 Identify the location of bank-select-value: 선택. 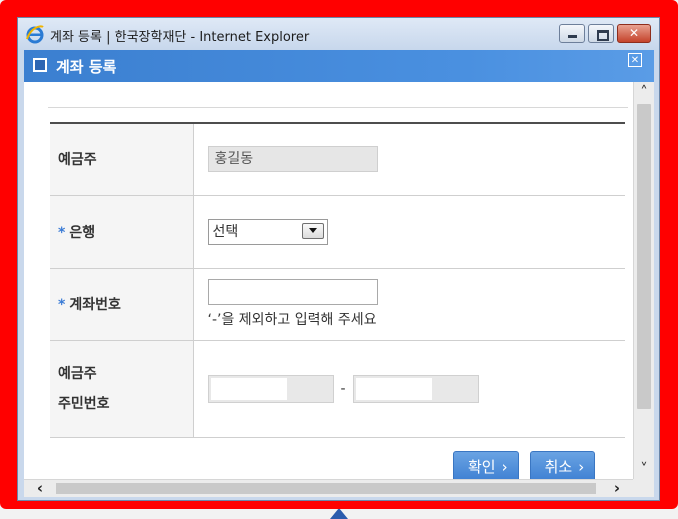
(225, 231).